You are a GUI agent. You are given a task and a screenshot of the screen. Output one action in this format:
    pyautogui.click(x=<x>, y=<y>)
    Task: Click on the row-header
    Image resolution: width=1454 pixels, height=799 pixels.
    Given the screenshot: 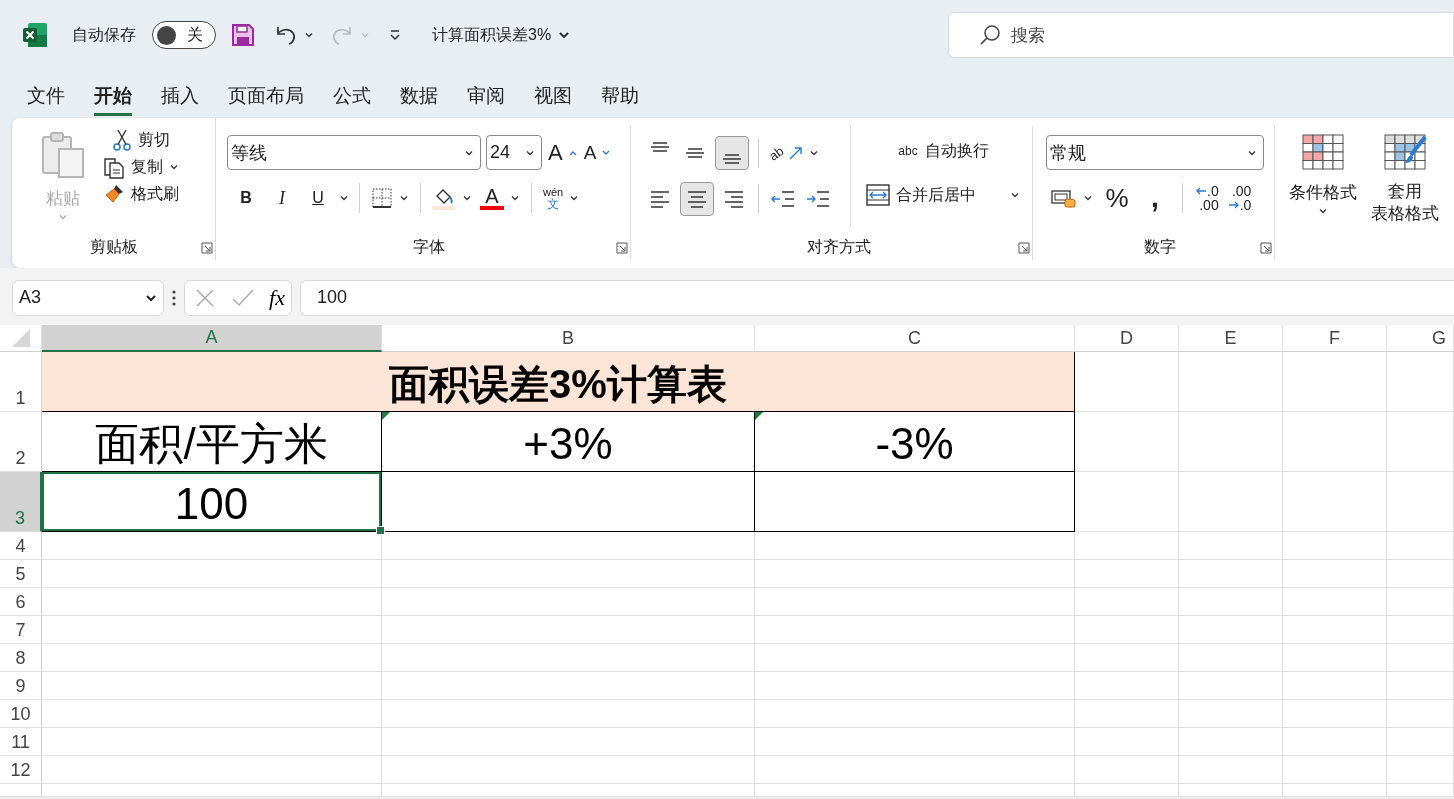 What is the action you would take?
    pyautogui.click(x=21, y=790)
    